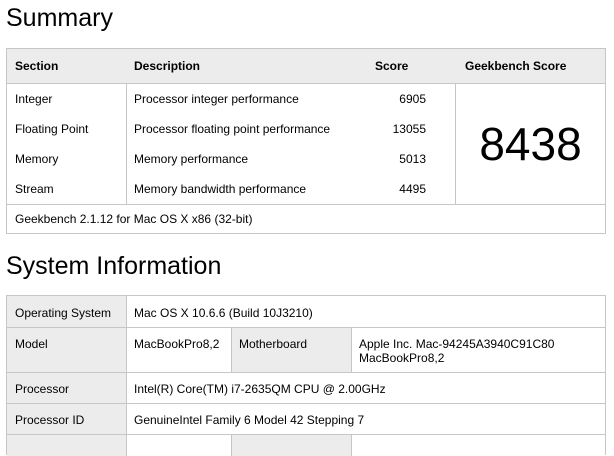  What do you see at coordinates (177, 344) in the screenshot?
I see `model-value: MacBookPro8,2` at bounding box center [177, 344].